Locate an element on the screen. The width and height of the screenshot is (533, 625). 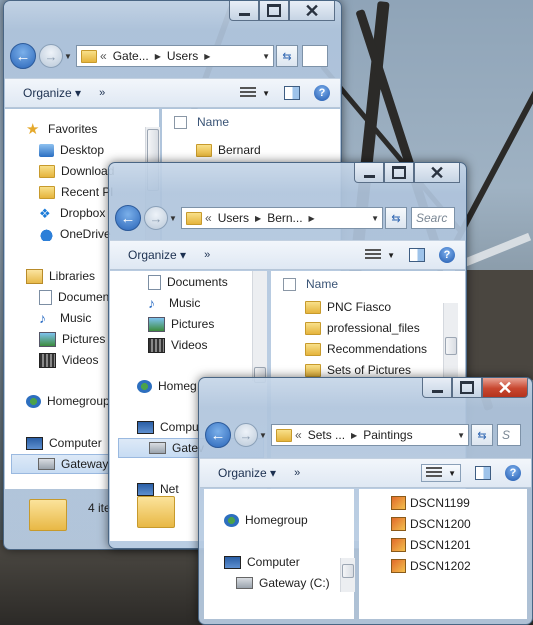
nav-desktop: Desktop is located at coordinates (71, 150).